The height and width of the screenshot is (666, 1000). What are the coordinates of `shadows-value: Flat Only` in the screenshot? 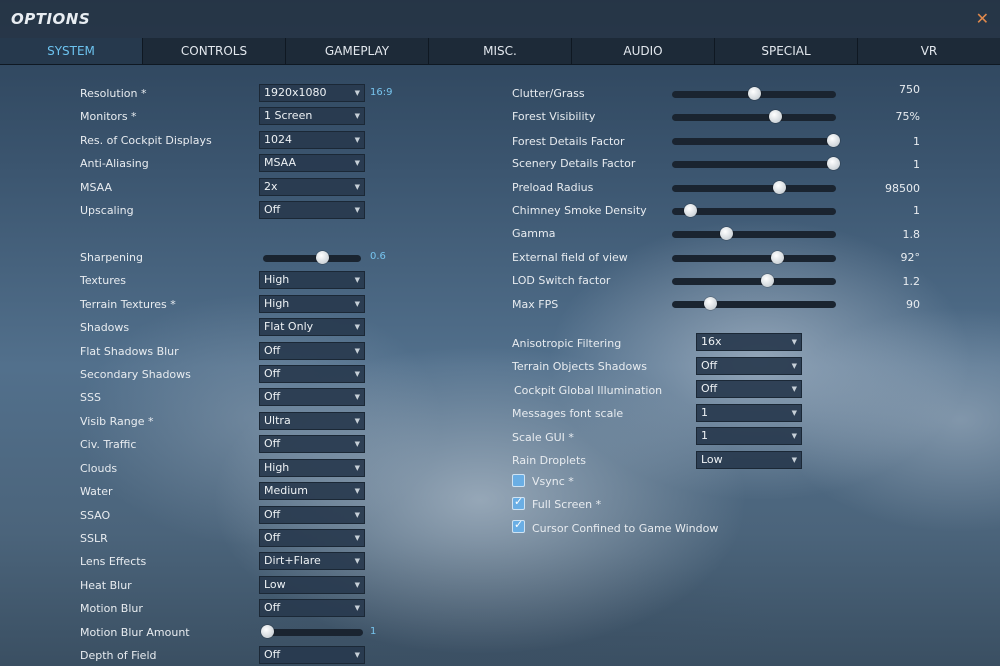 It's located at (289, 326).